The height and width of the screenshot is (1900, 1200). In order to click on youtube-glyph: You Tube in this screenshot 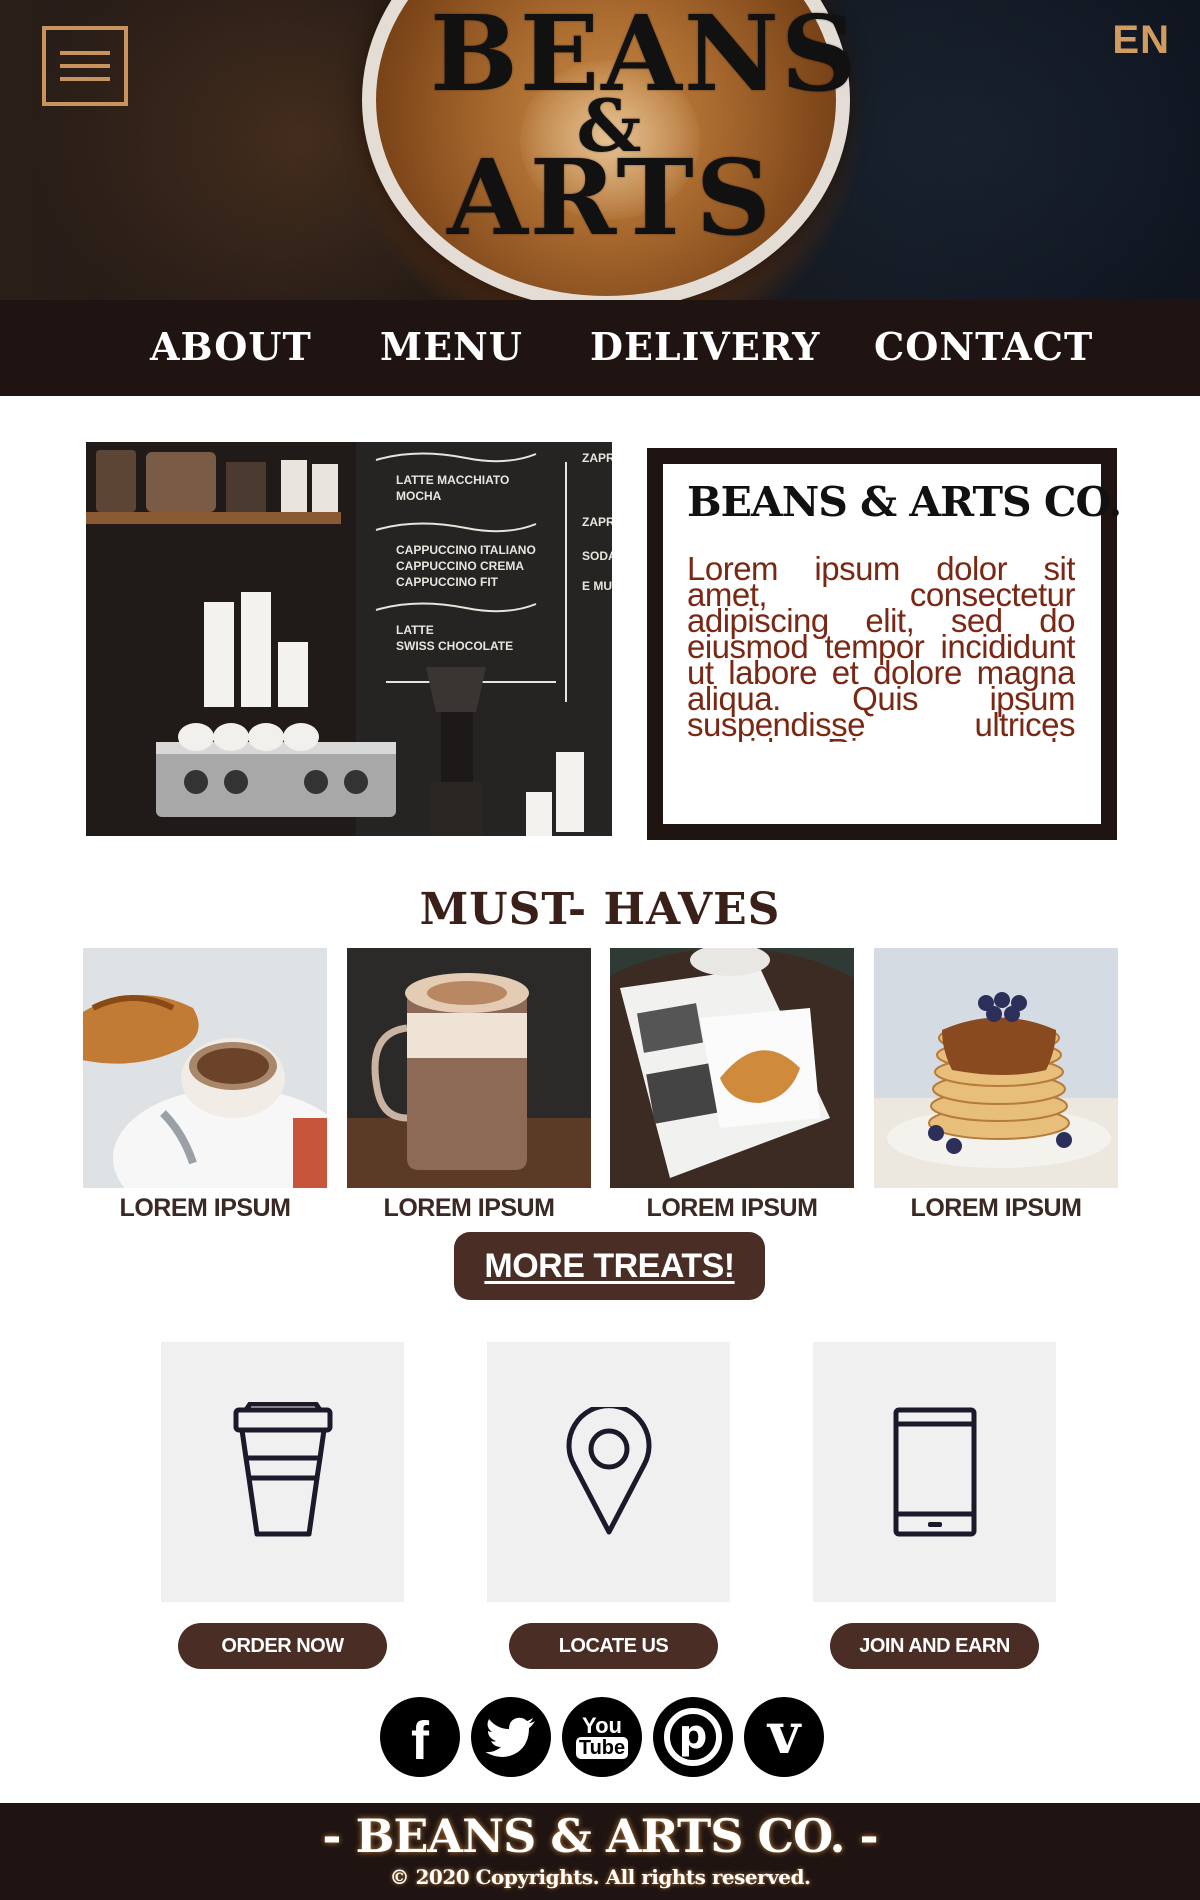, I will do `click(602, 1736)`.